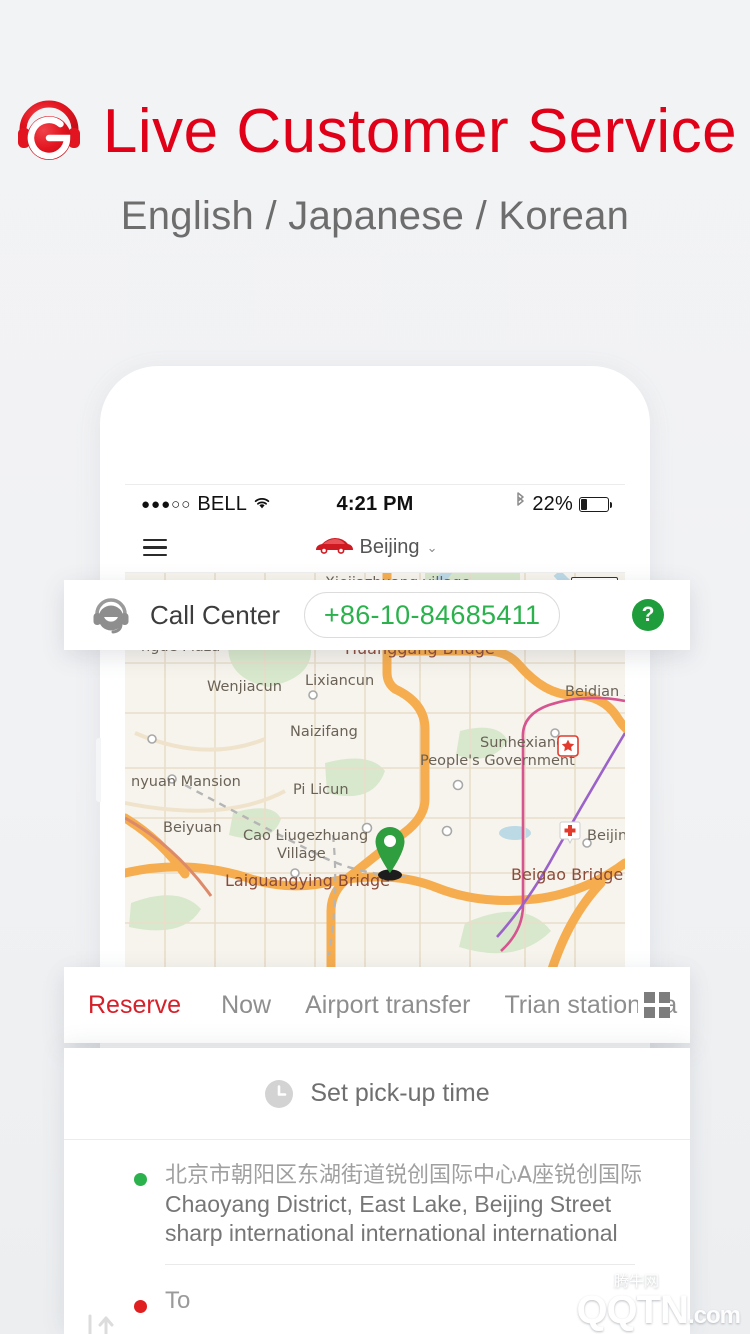  What do you see at coordinates (570, 833) in the screenshot?
I see `hospital-cross-icon` at bounding box center [570, 833].